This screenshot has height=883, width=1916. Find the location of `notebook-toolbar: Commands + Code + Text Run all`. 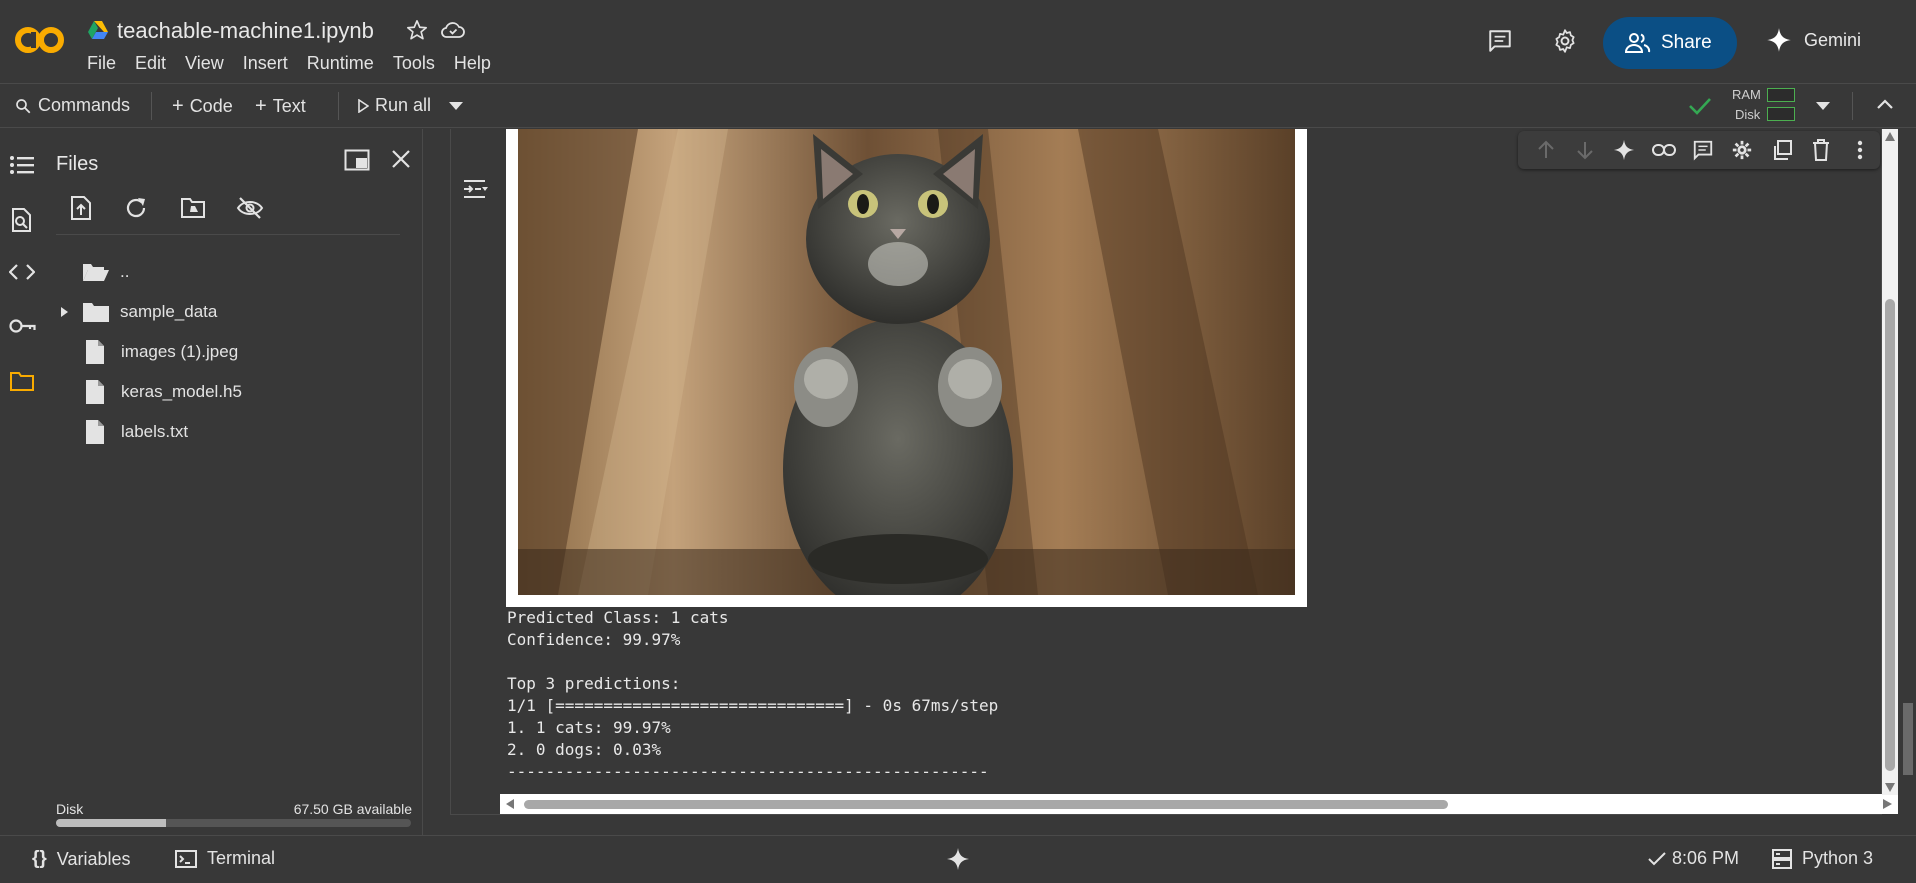

notebook-toolbar: Commands + Code + Text Run all is located at coordinates (958, 106).